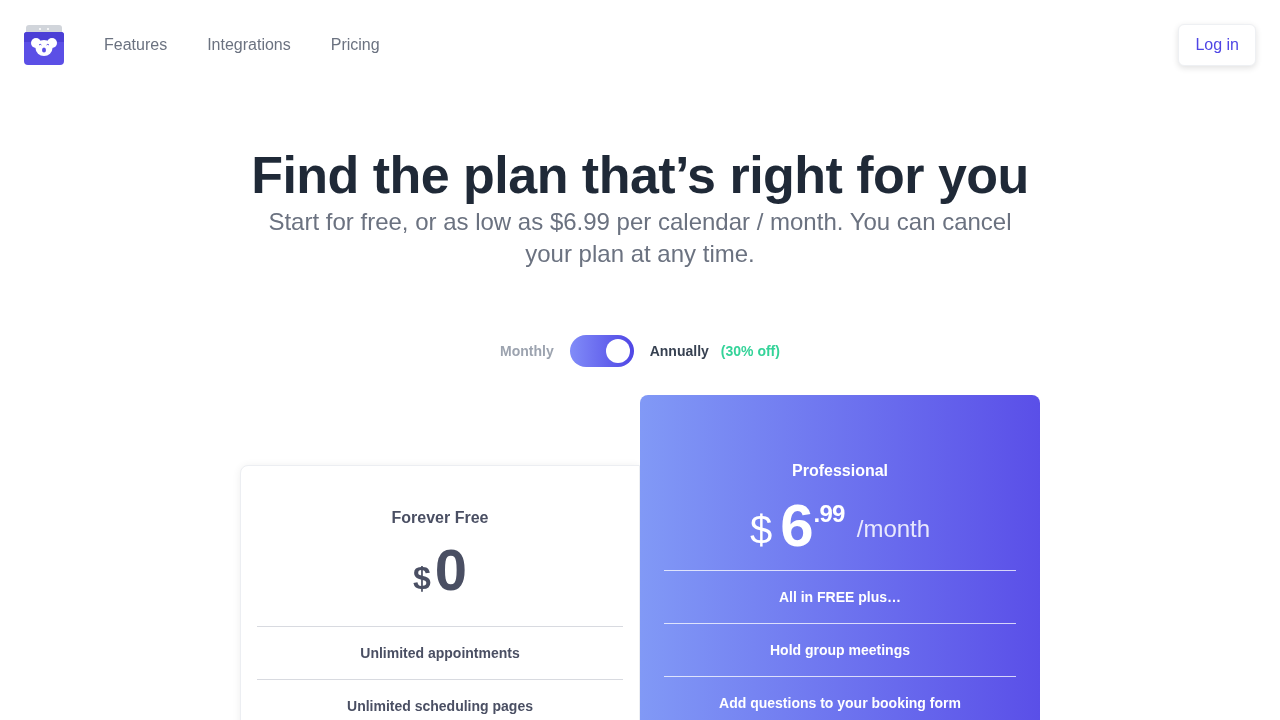  What do you see at coordinates (893, 529) in the screenshot?
I see `price-period: /month` at bounding box center [893, 529].